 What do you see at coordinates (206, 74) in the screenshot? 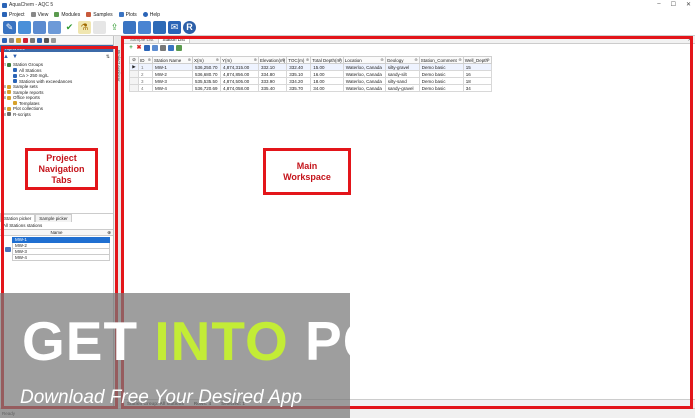
I see `table-cell: 536,680.70` at bounding box center [206, 74].